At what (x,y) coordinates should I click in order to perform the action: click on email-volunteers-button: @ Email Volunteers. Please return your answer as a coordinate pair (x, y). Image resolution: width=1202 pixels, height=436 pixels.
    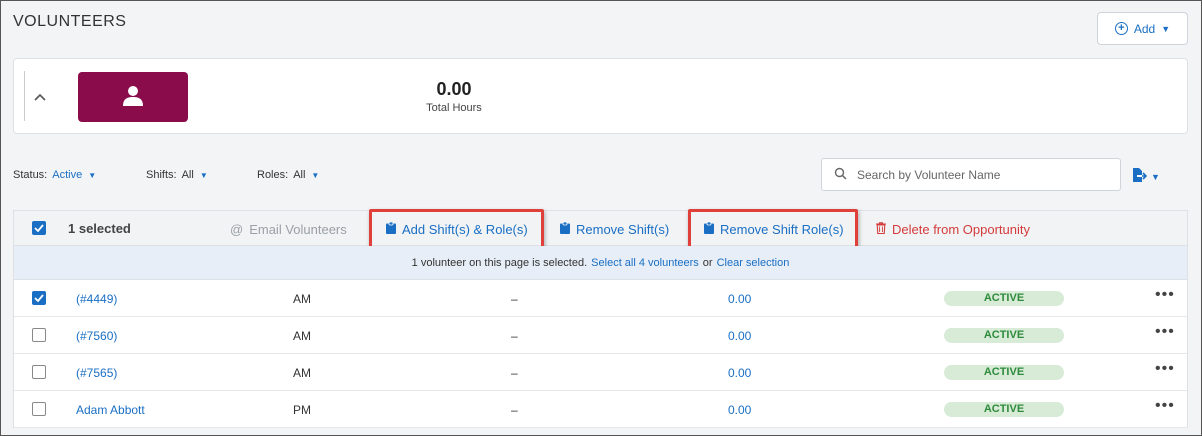
    Looking at the image, I should click on (288, 229).